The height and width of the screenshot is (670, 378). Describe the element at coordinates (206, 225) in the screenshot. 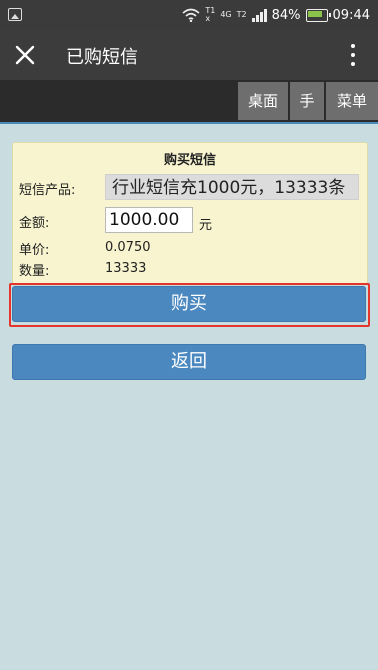

I see `amount-unit: 元` at that location.